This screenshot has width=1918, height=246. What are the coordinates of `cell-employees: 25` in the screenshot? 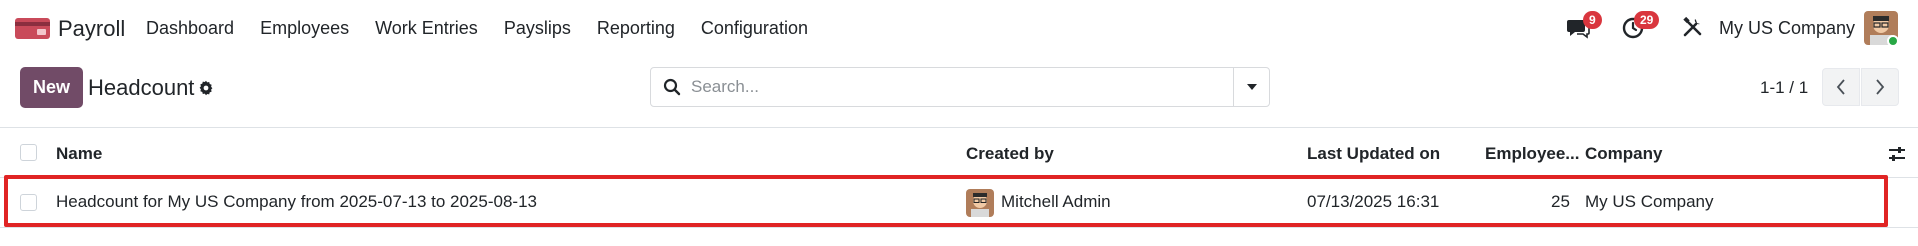 It's located at (1560, 201).